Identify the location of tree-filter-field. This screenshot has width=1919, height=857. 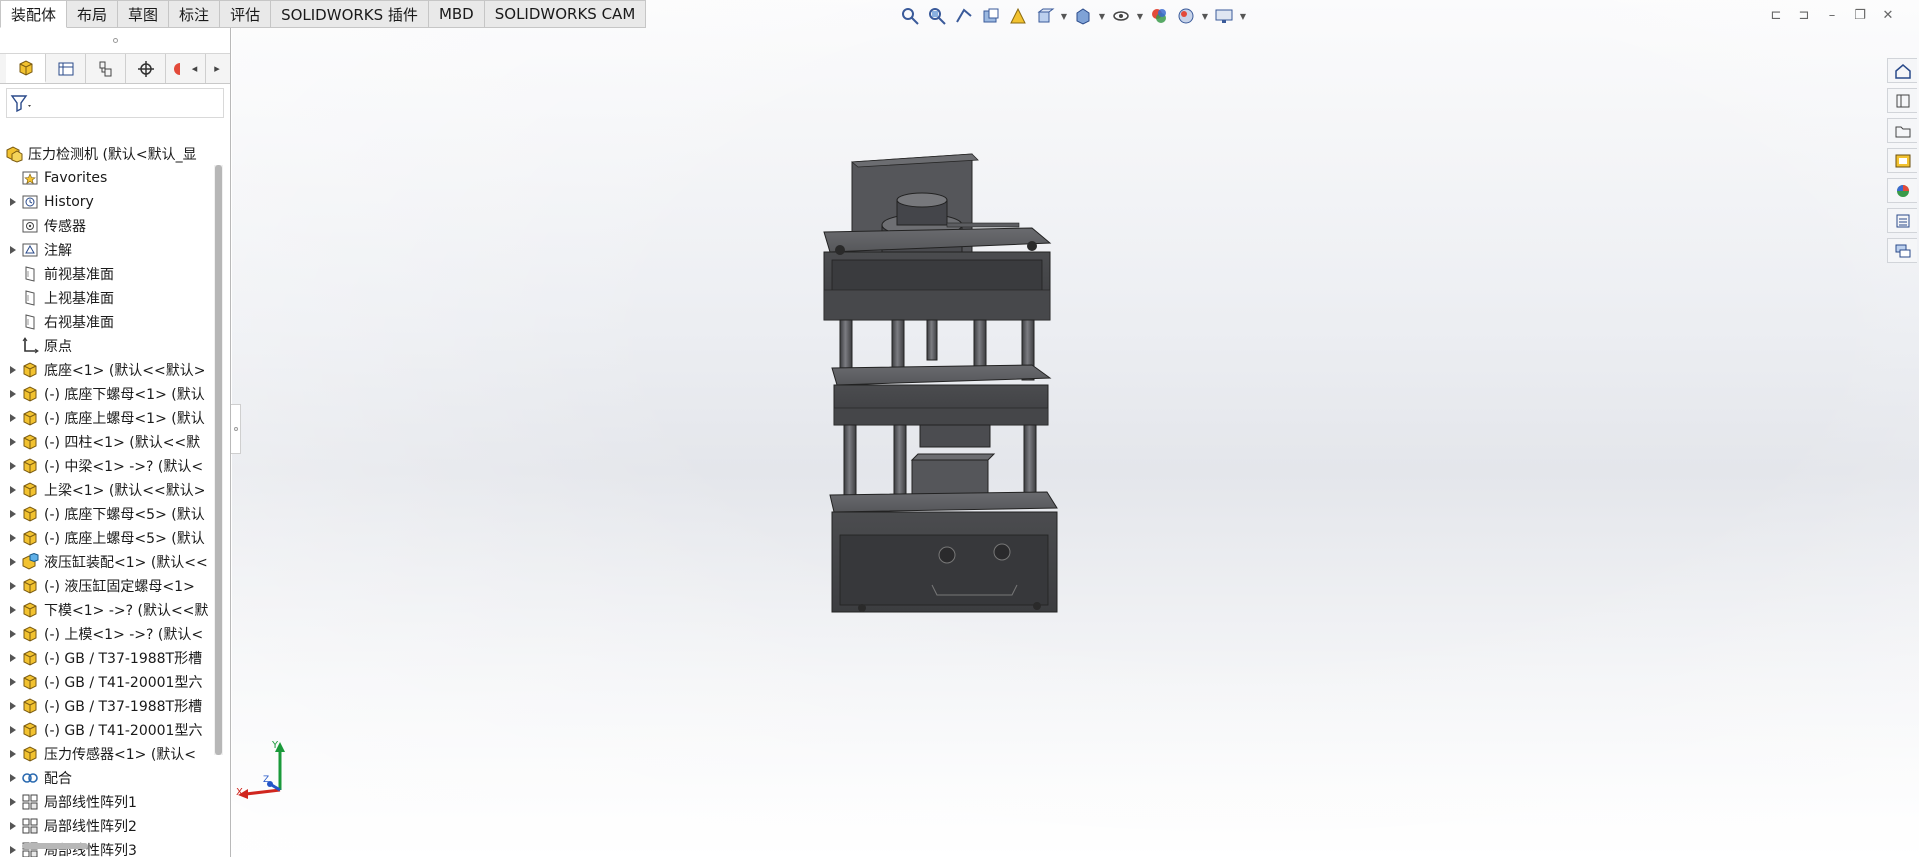
(115, 103).